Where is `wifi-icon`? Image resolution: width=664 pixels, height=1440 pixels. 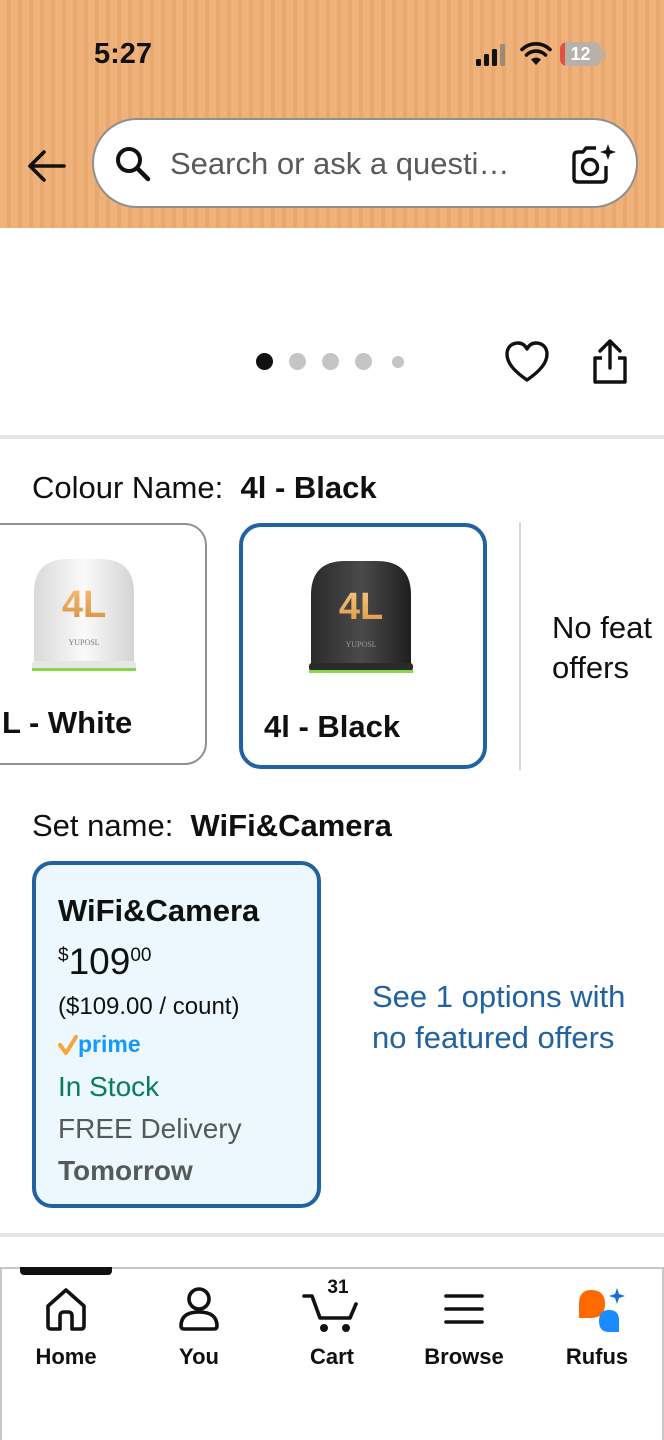
wifi-icon is located at coordinates (536, 53).